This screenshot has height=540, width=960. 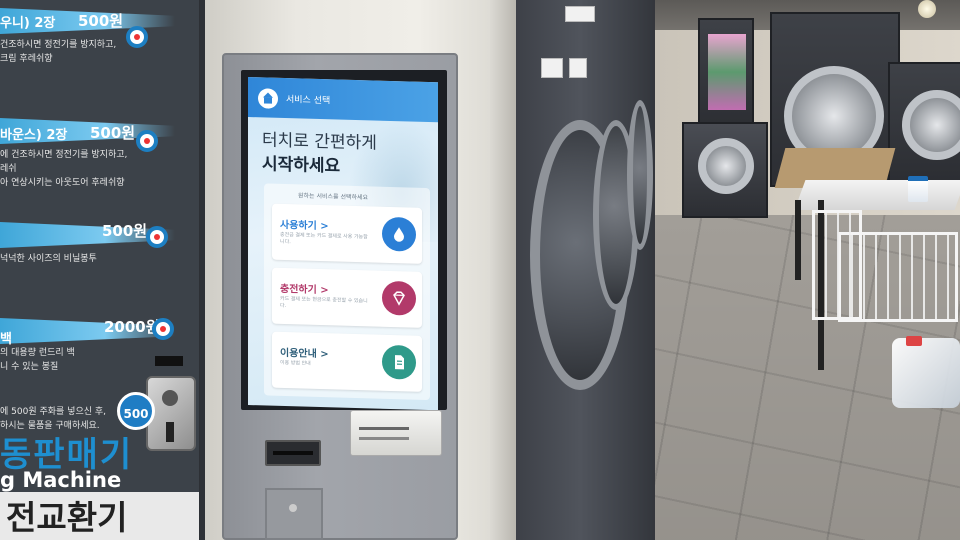 I want to click on charge-button: 충전하기 > 카드 결제 또는 현금으로 충전할 수 있습니다., so click(x=347, y=297).